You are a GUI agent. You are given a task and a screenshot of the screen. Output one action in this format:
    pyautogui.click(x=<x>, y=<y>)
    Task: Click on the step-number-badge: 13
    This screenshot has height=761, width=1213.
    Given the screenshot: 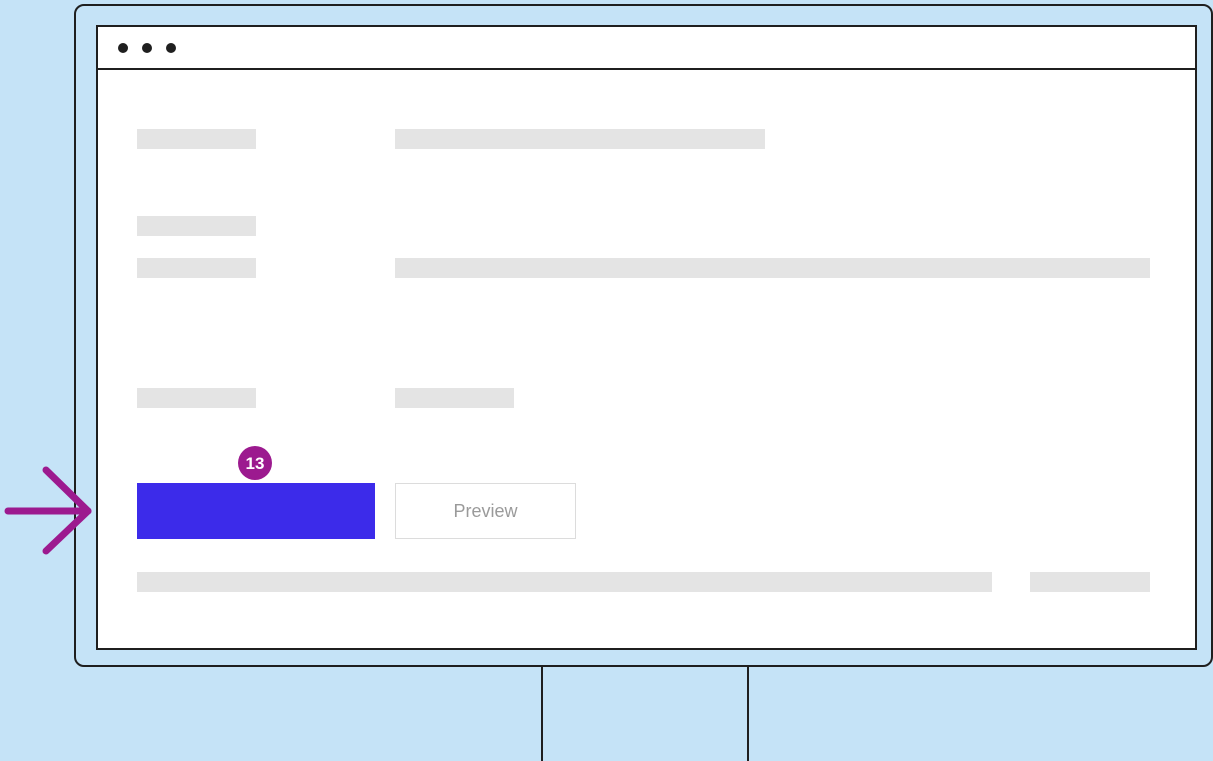 What is the action you would take?
    pyautogui.click(x=255, y=463)
    